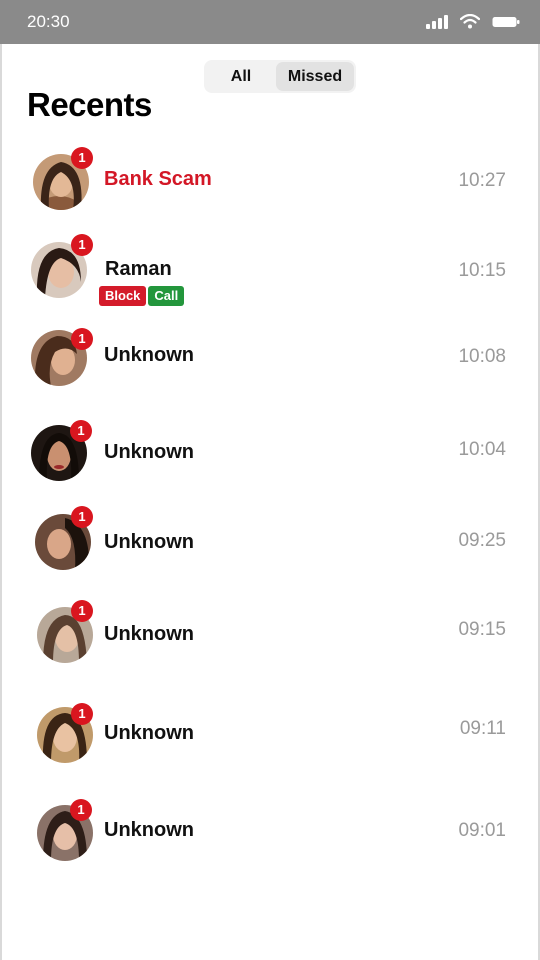  I want to click on call-filter-segmented-control: All Missed, so click(280, 76).